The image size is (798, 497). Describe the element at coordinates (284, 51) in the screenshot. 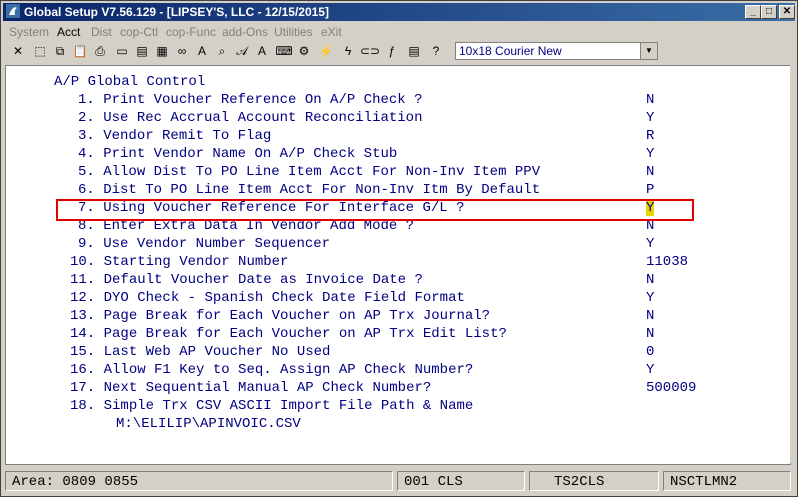

I see `keyboard-icon: ⌨` at that location.